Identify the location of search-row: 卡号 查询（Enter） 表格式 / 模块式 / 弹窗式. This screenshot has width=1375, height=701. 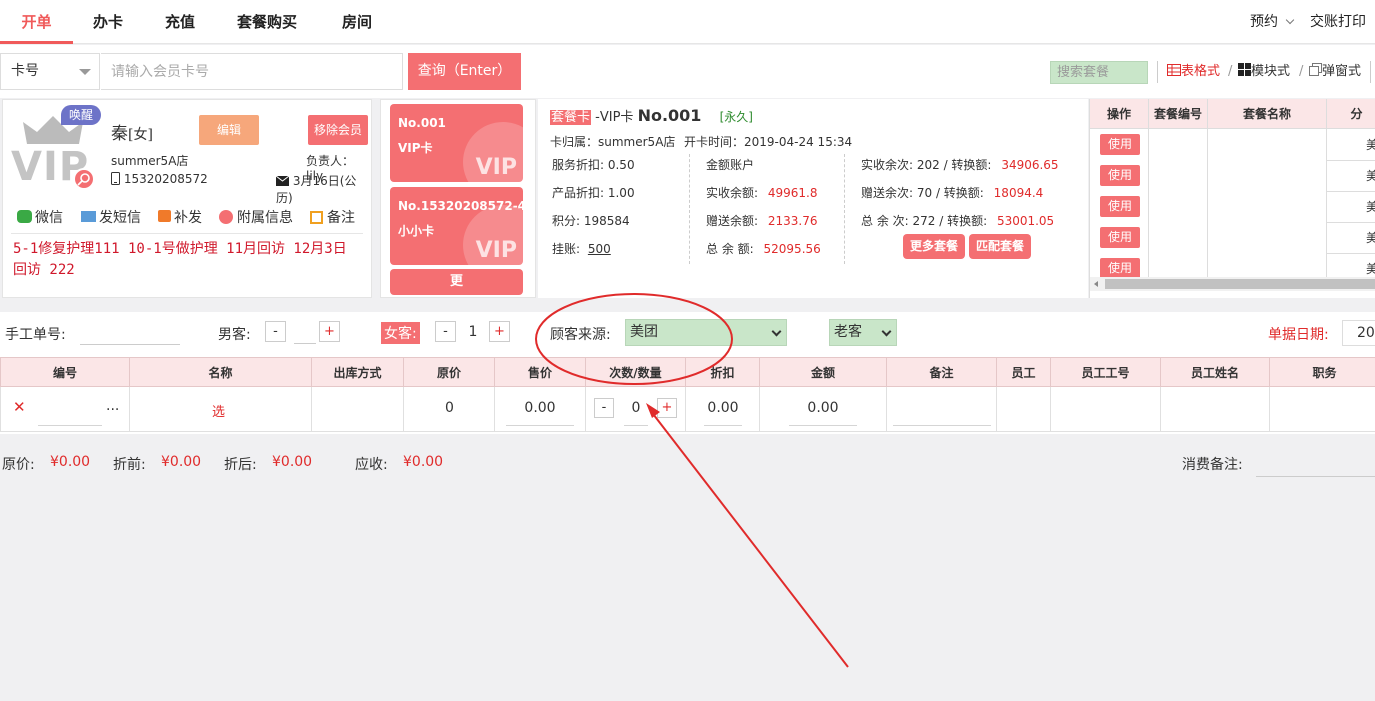
(687, 71).